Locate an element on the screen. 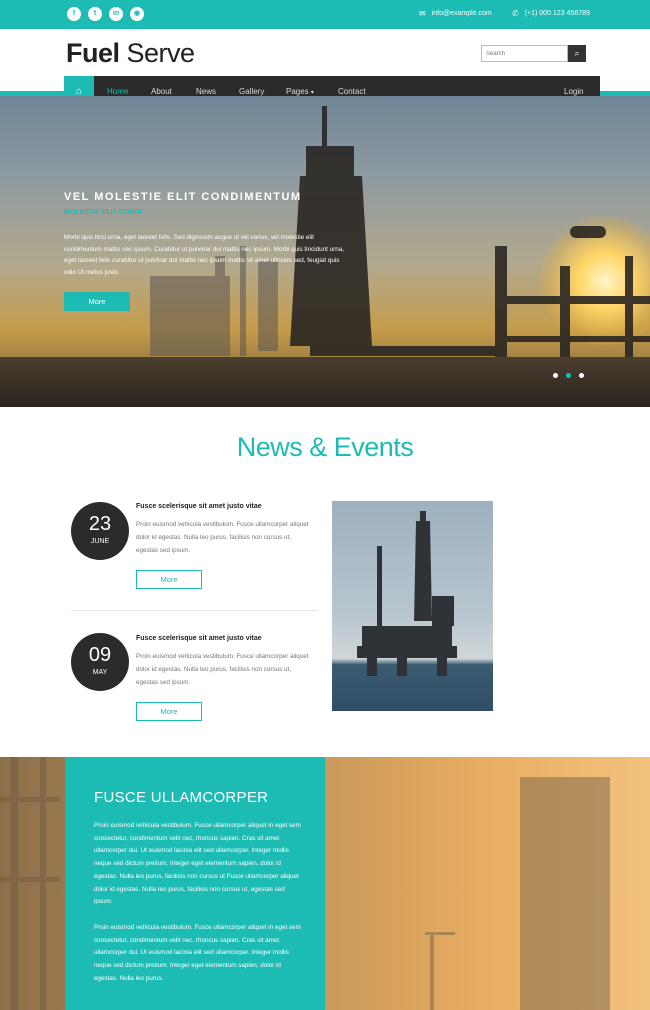 The width and height of the screenshot is (650, 1010). hero-more-button: More is located at coordinates (97, 301).